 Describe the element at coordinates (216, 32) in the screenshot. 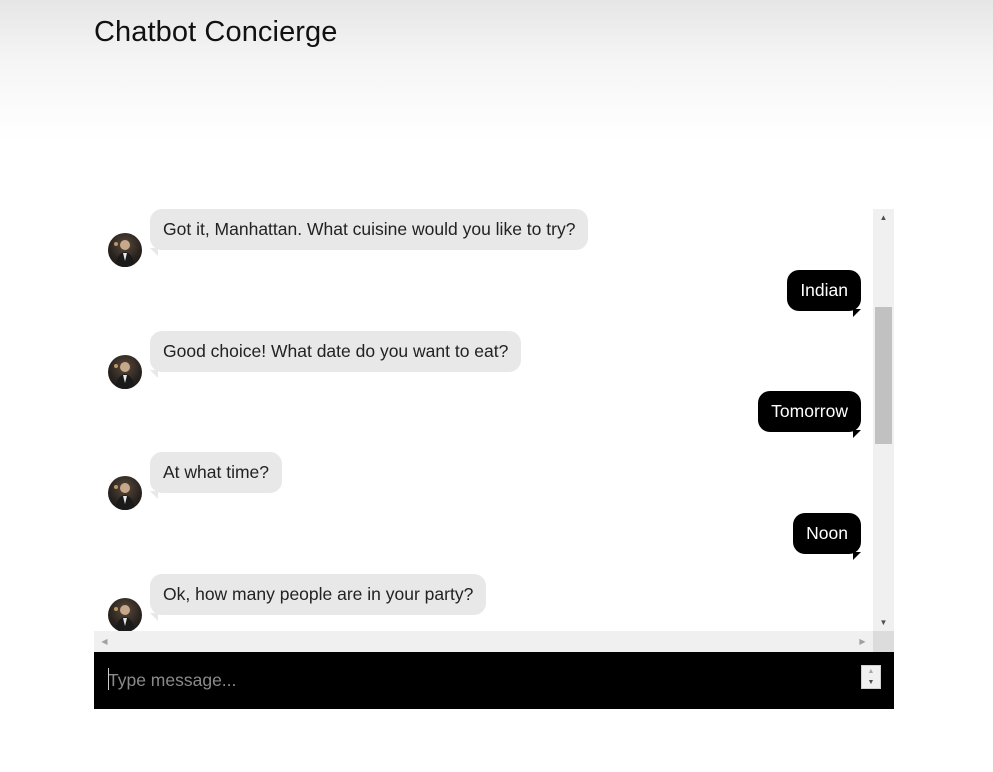

I see `app-title: Chatbot Concierge` at that location.